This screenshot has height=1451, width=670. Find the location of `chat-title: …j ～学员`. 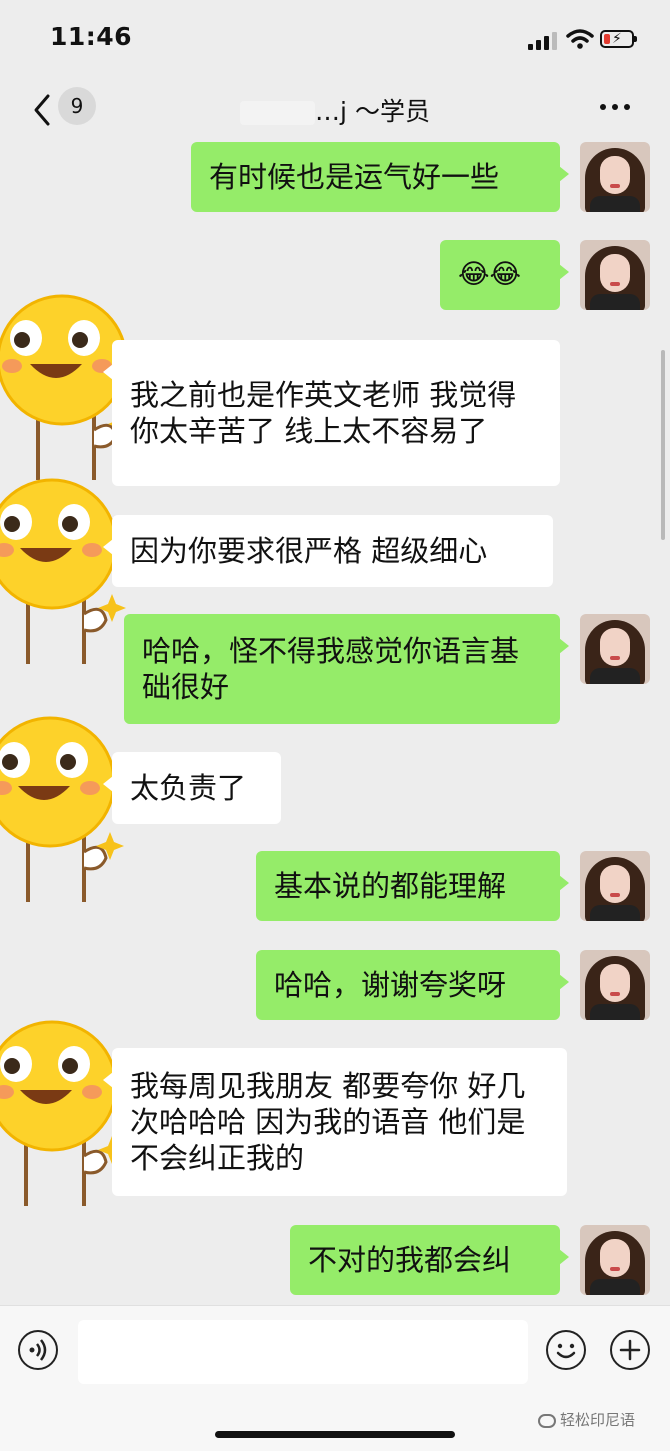

chat-title: …j ～学员 is located at coordinates (335, 110).